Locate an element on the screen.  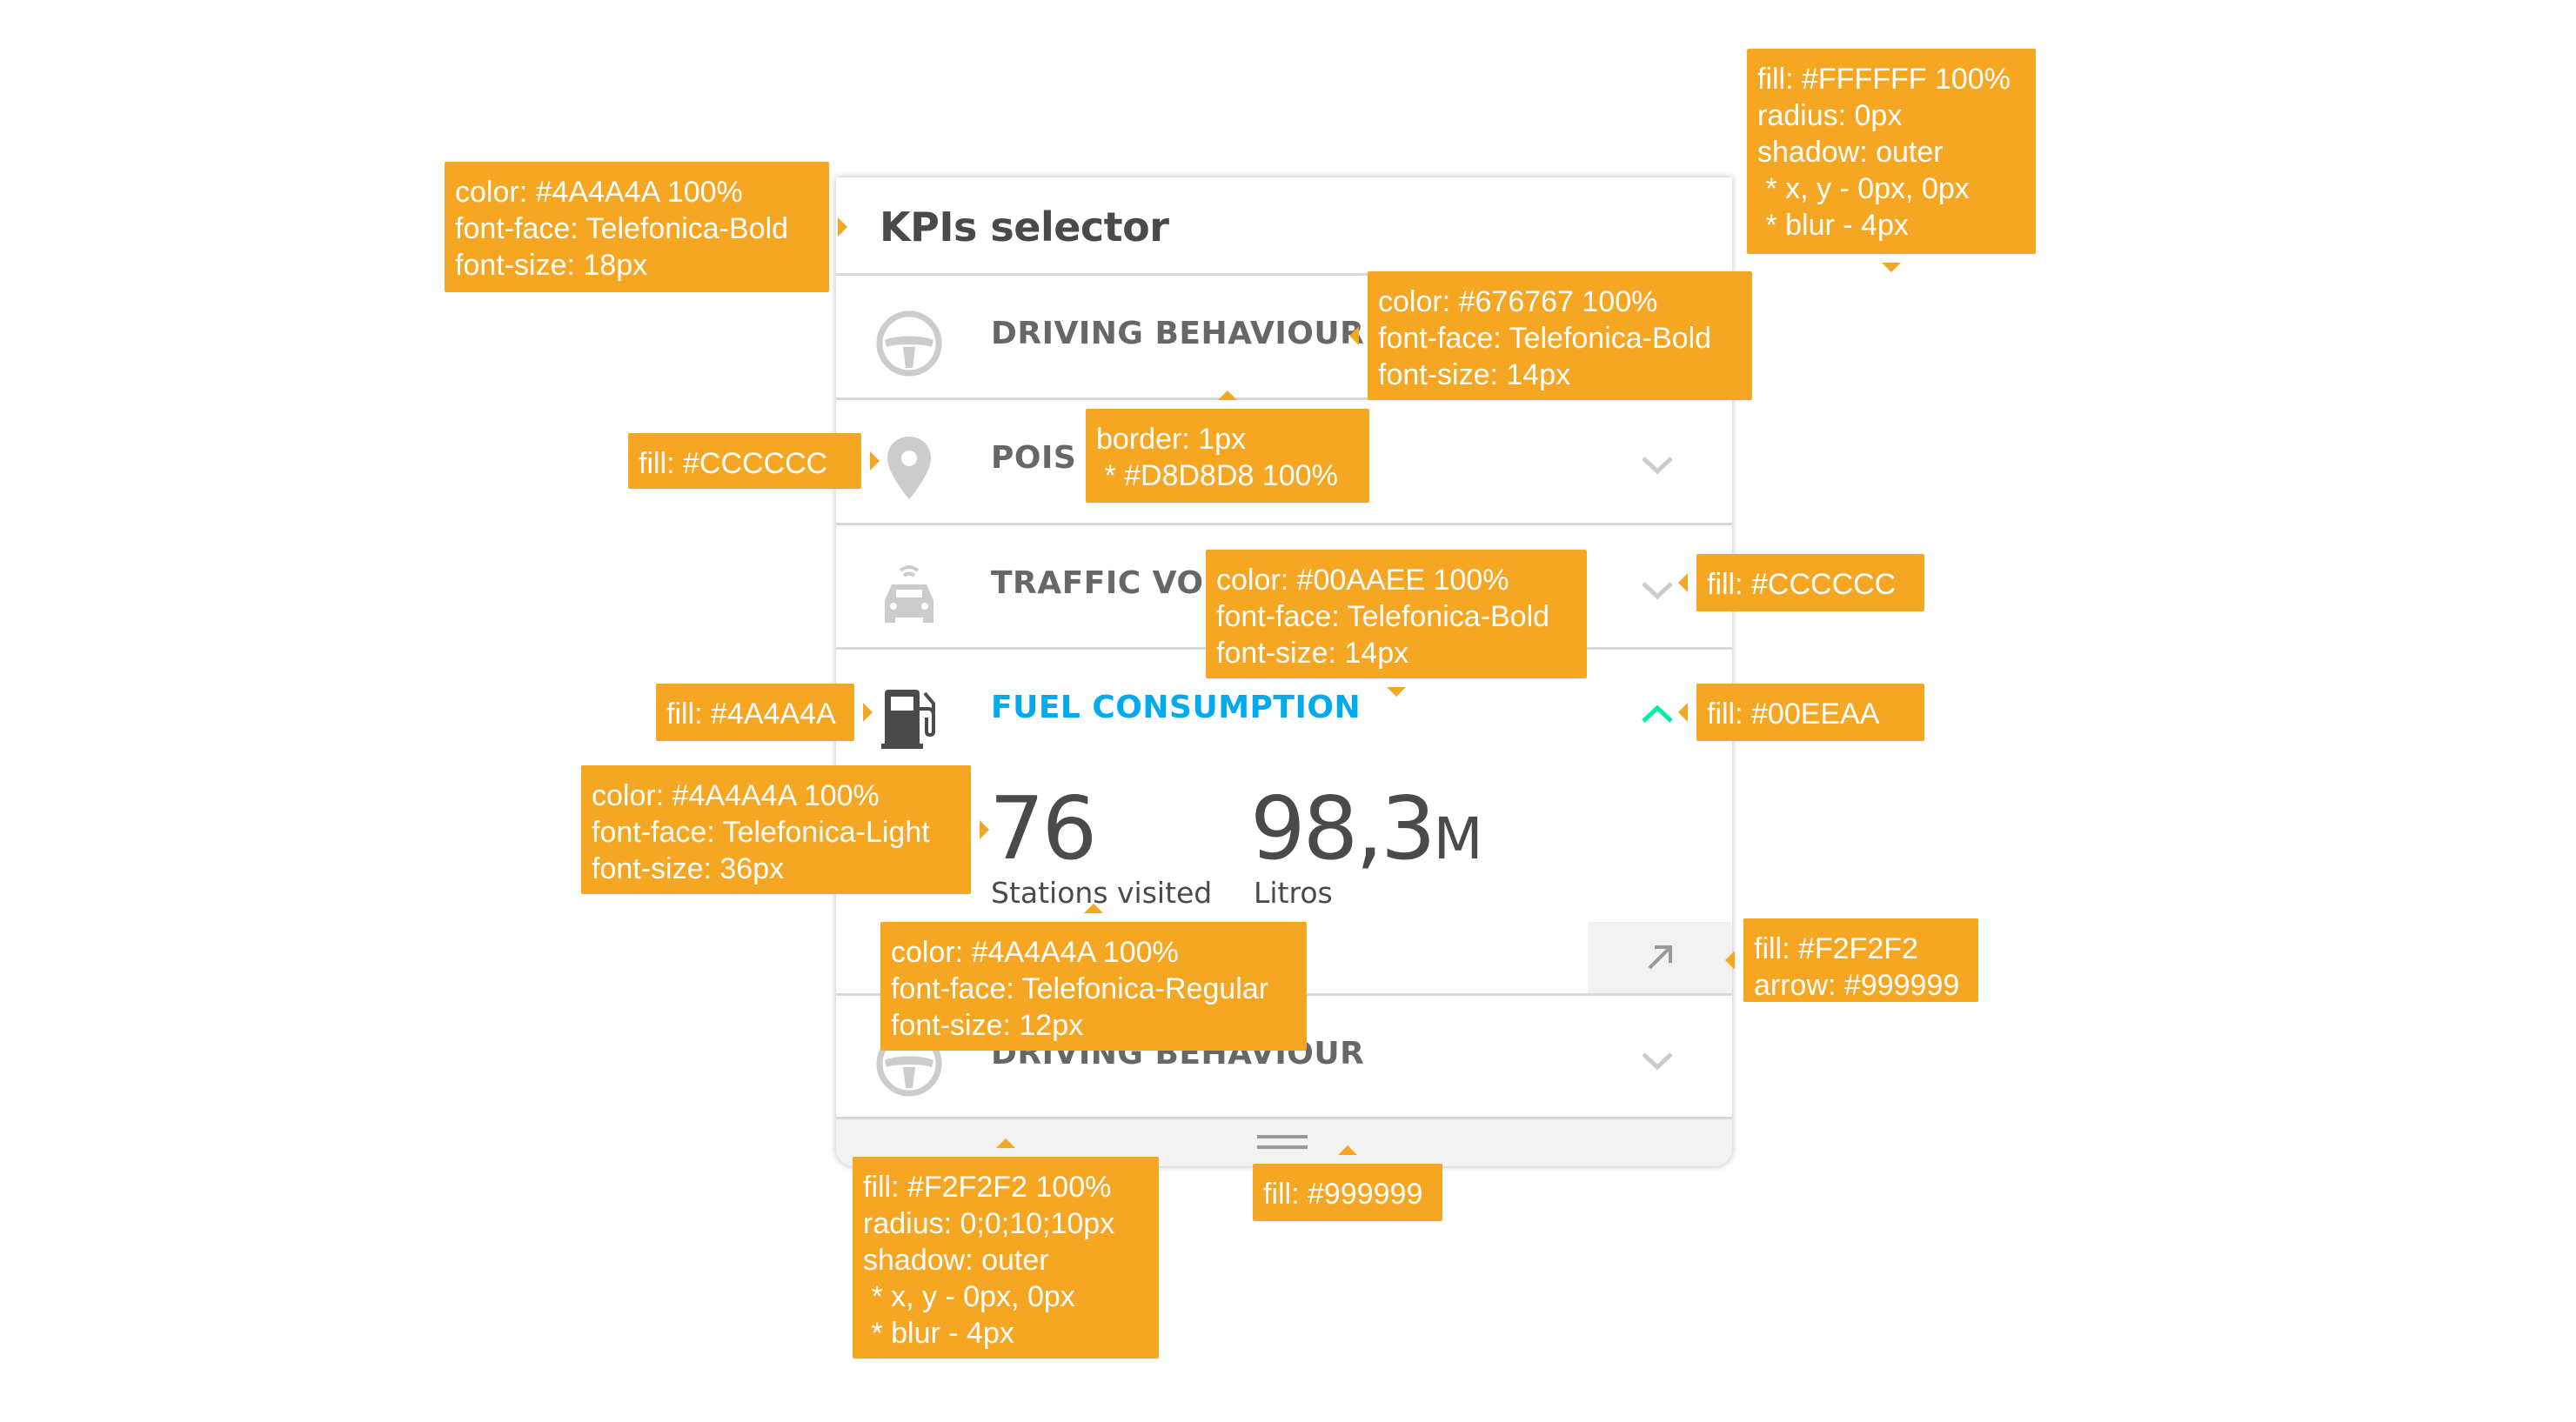
stat-value: 76 is located at coordinates (1043, 829).